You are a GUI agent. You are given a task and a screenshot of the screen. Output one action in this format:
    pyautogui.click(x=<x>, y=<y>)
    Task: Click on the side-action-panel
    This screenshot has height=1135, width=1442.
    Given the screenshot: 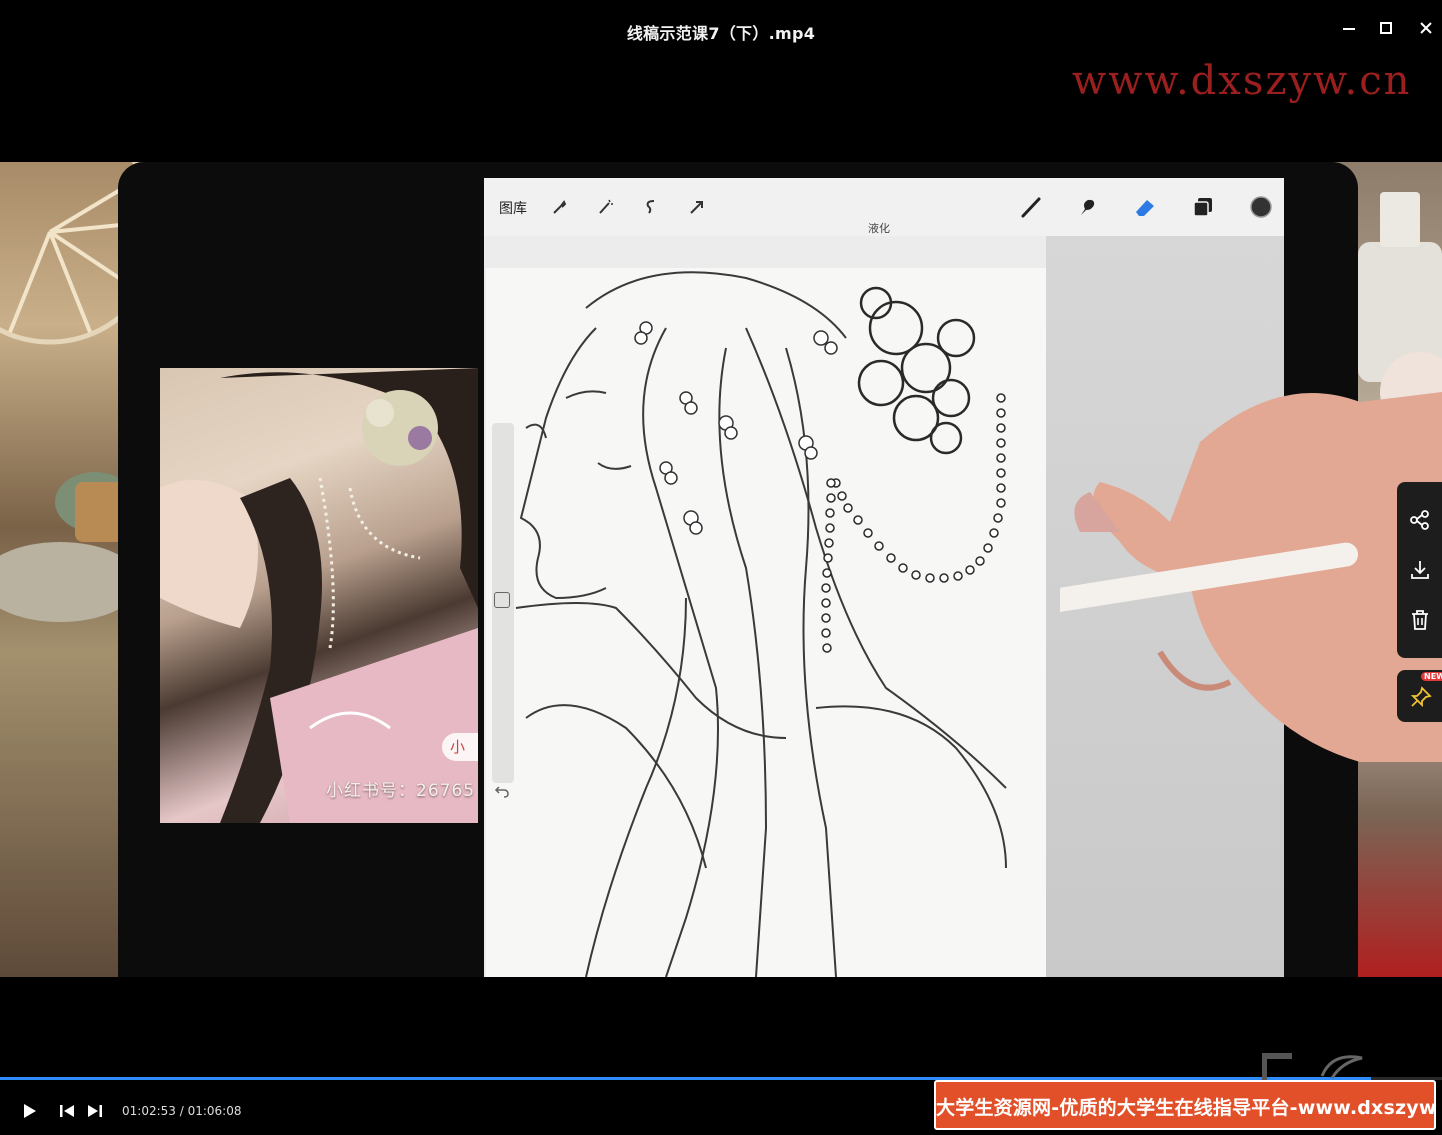 What is the action you would take?
    pyautogui.click(x=1419, y=570)
    